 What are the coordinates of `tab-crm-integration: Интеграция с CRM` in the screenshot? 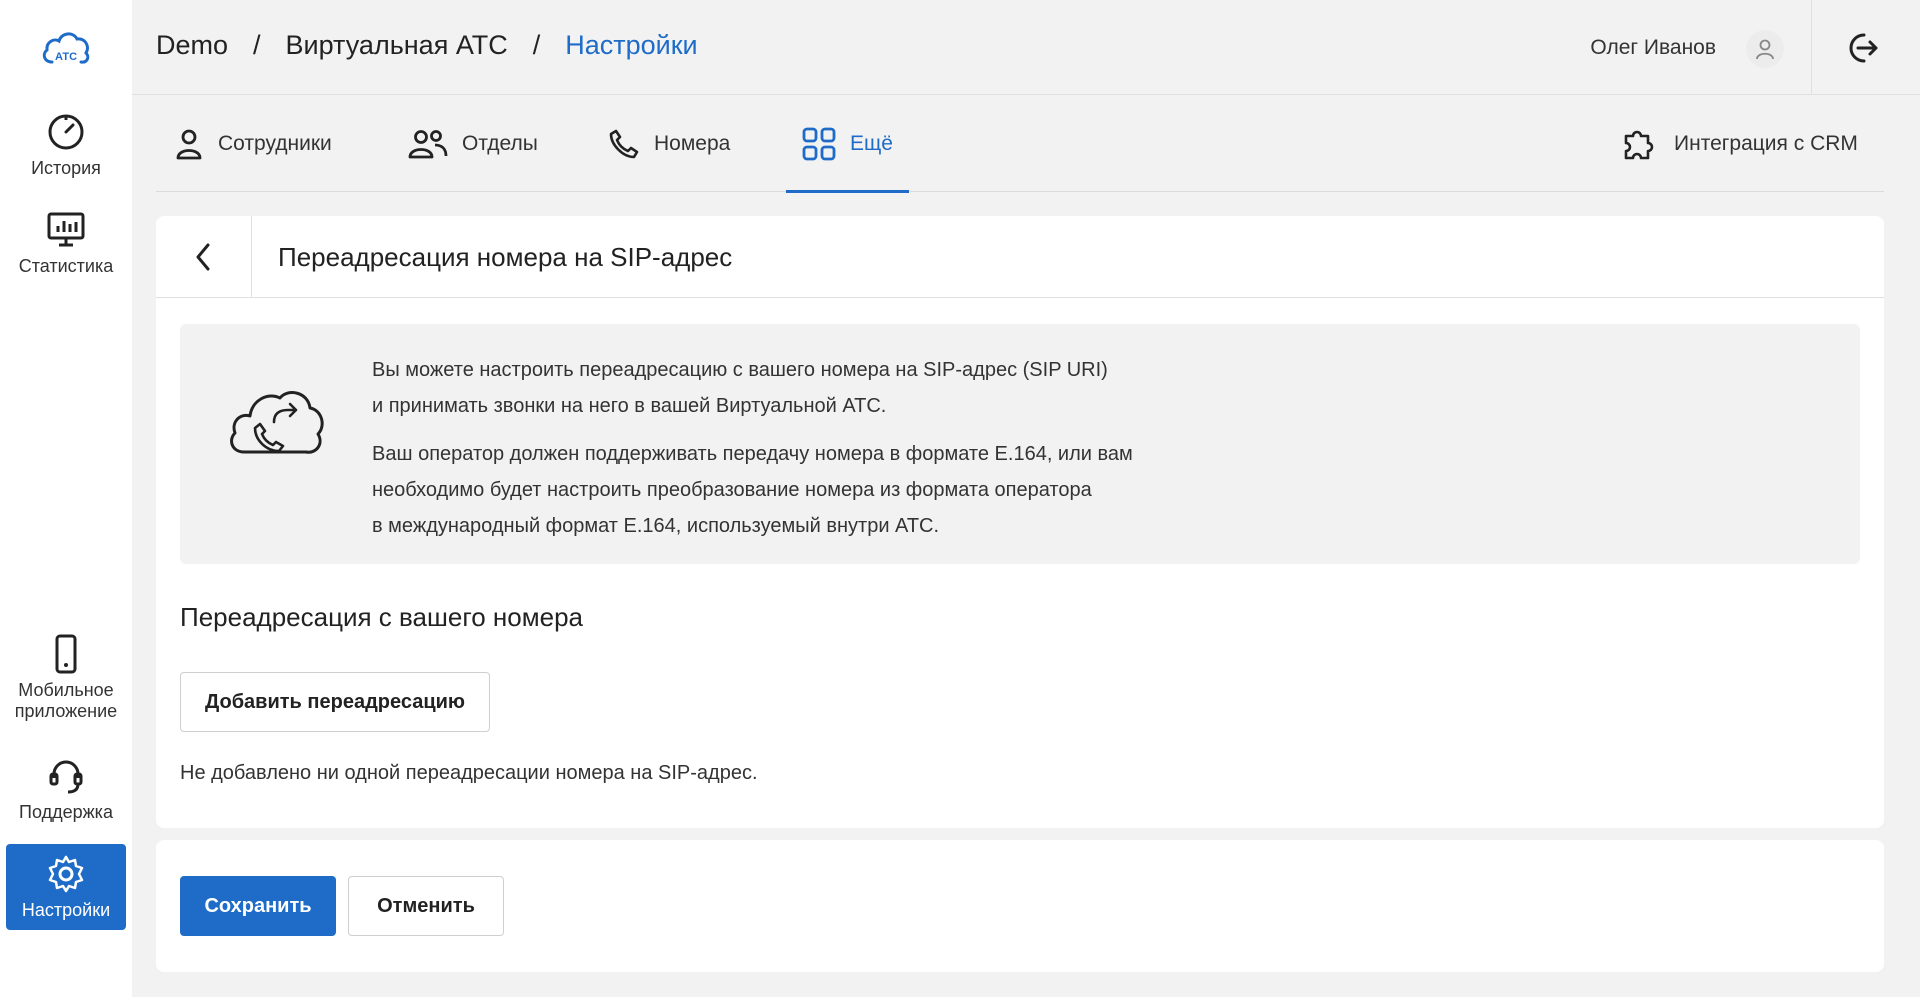 It's located at (1739, 144).